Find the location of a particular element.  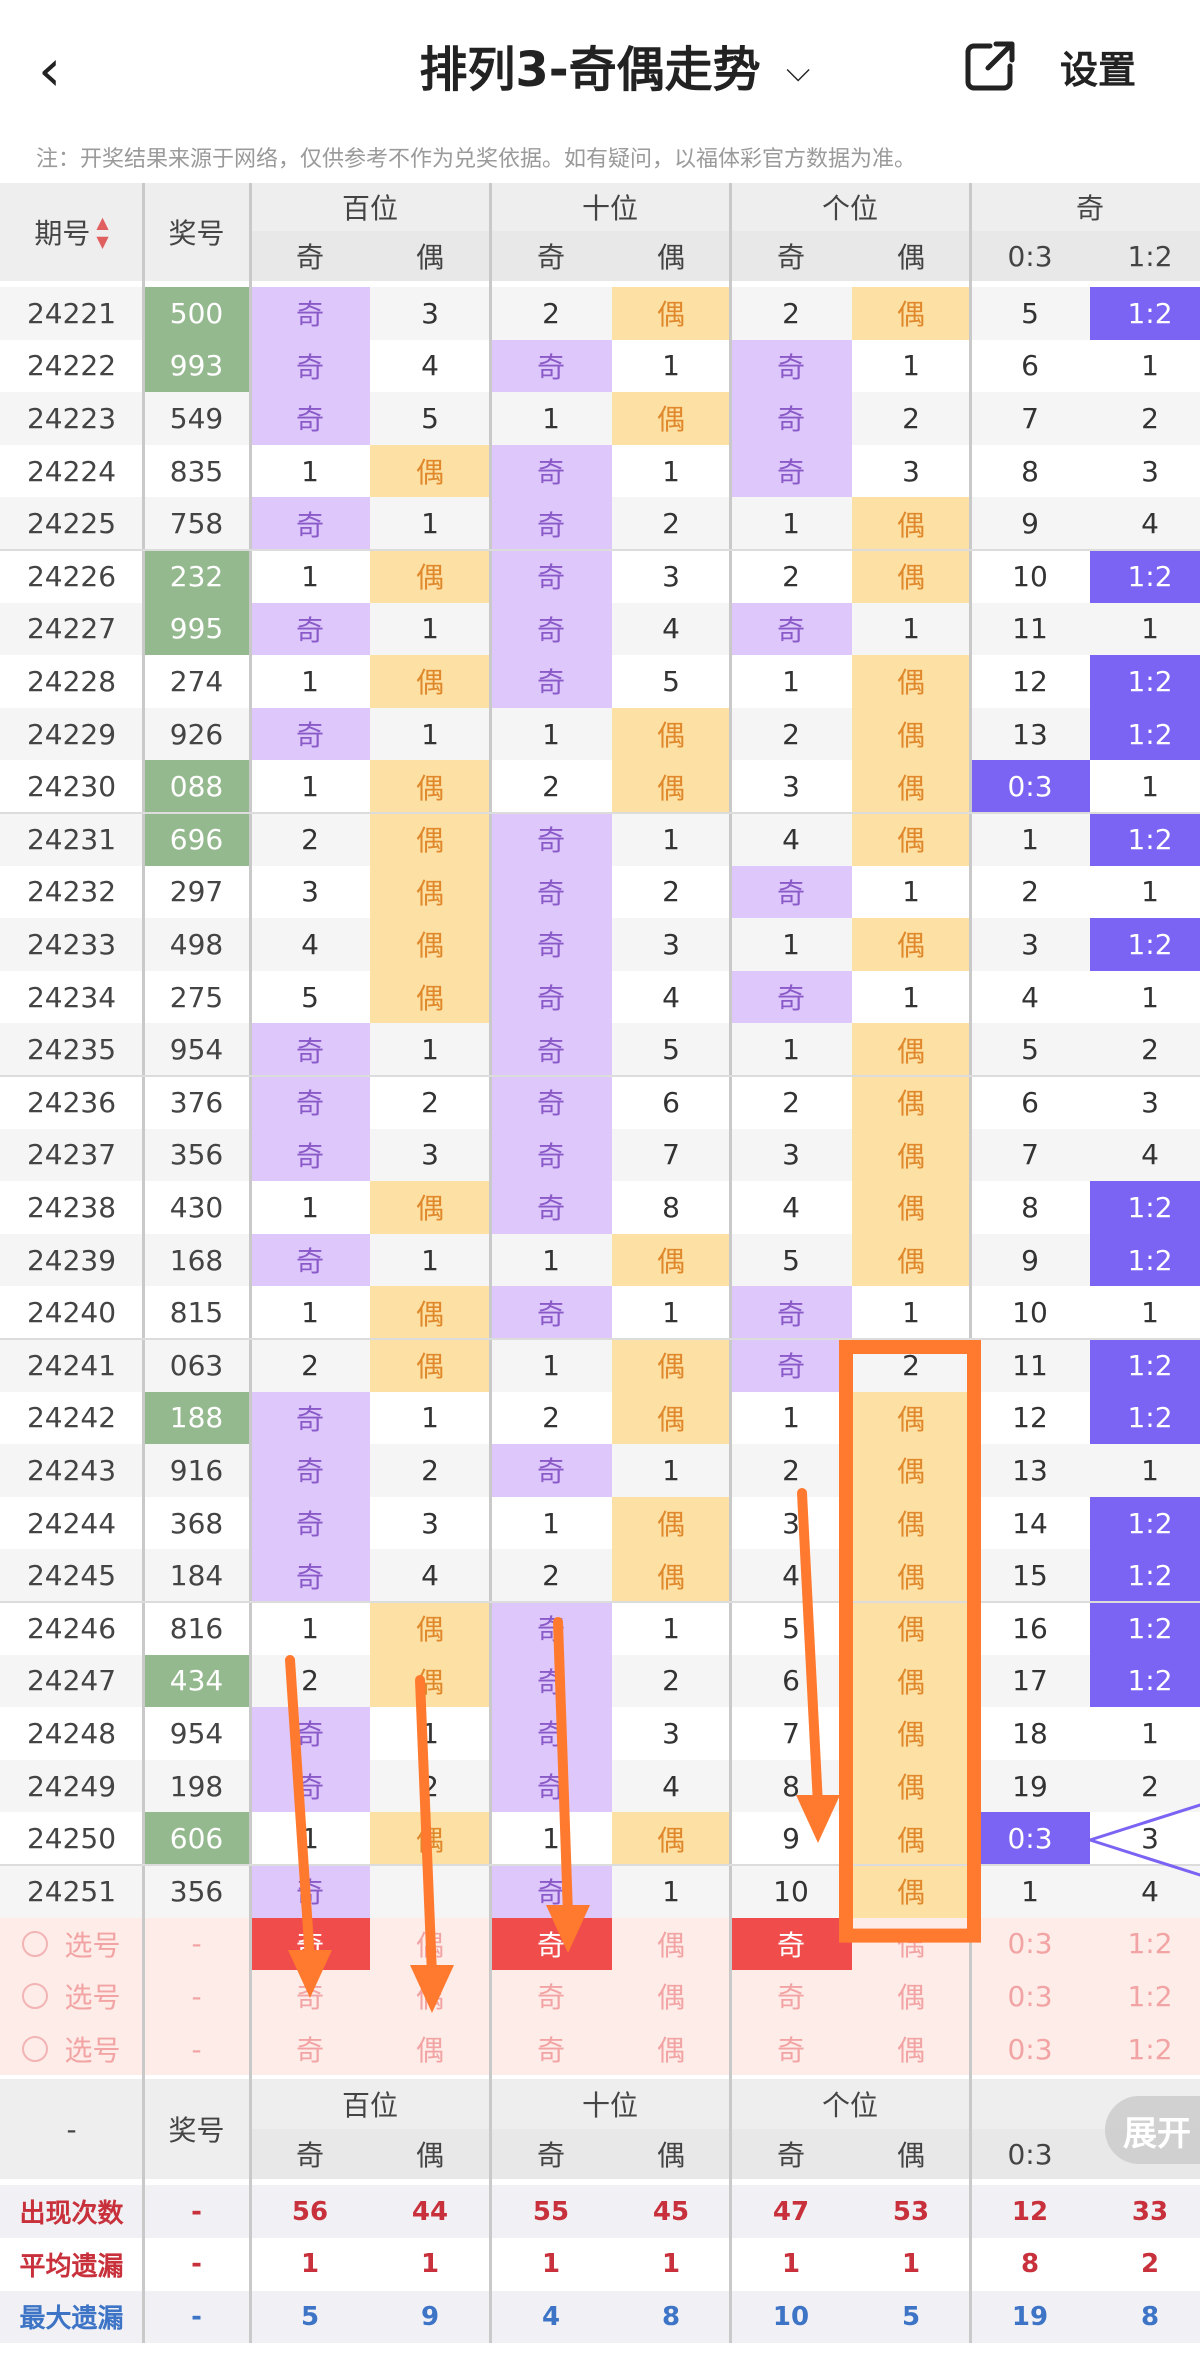

period-cell: 24236 is located at coordinates (71, 1102).